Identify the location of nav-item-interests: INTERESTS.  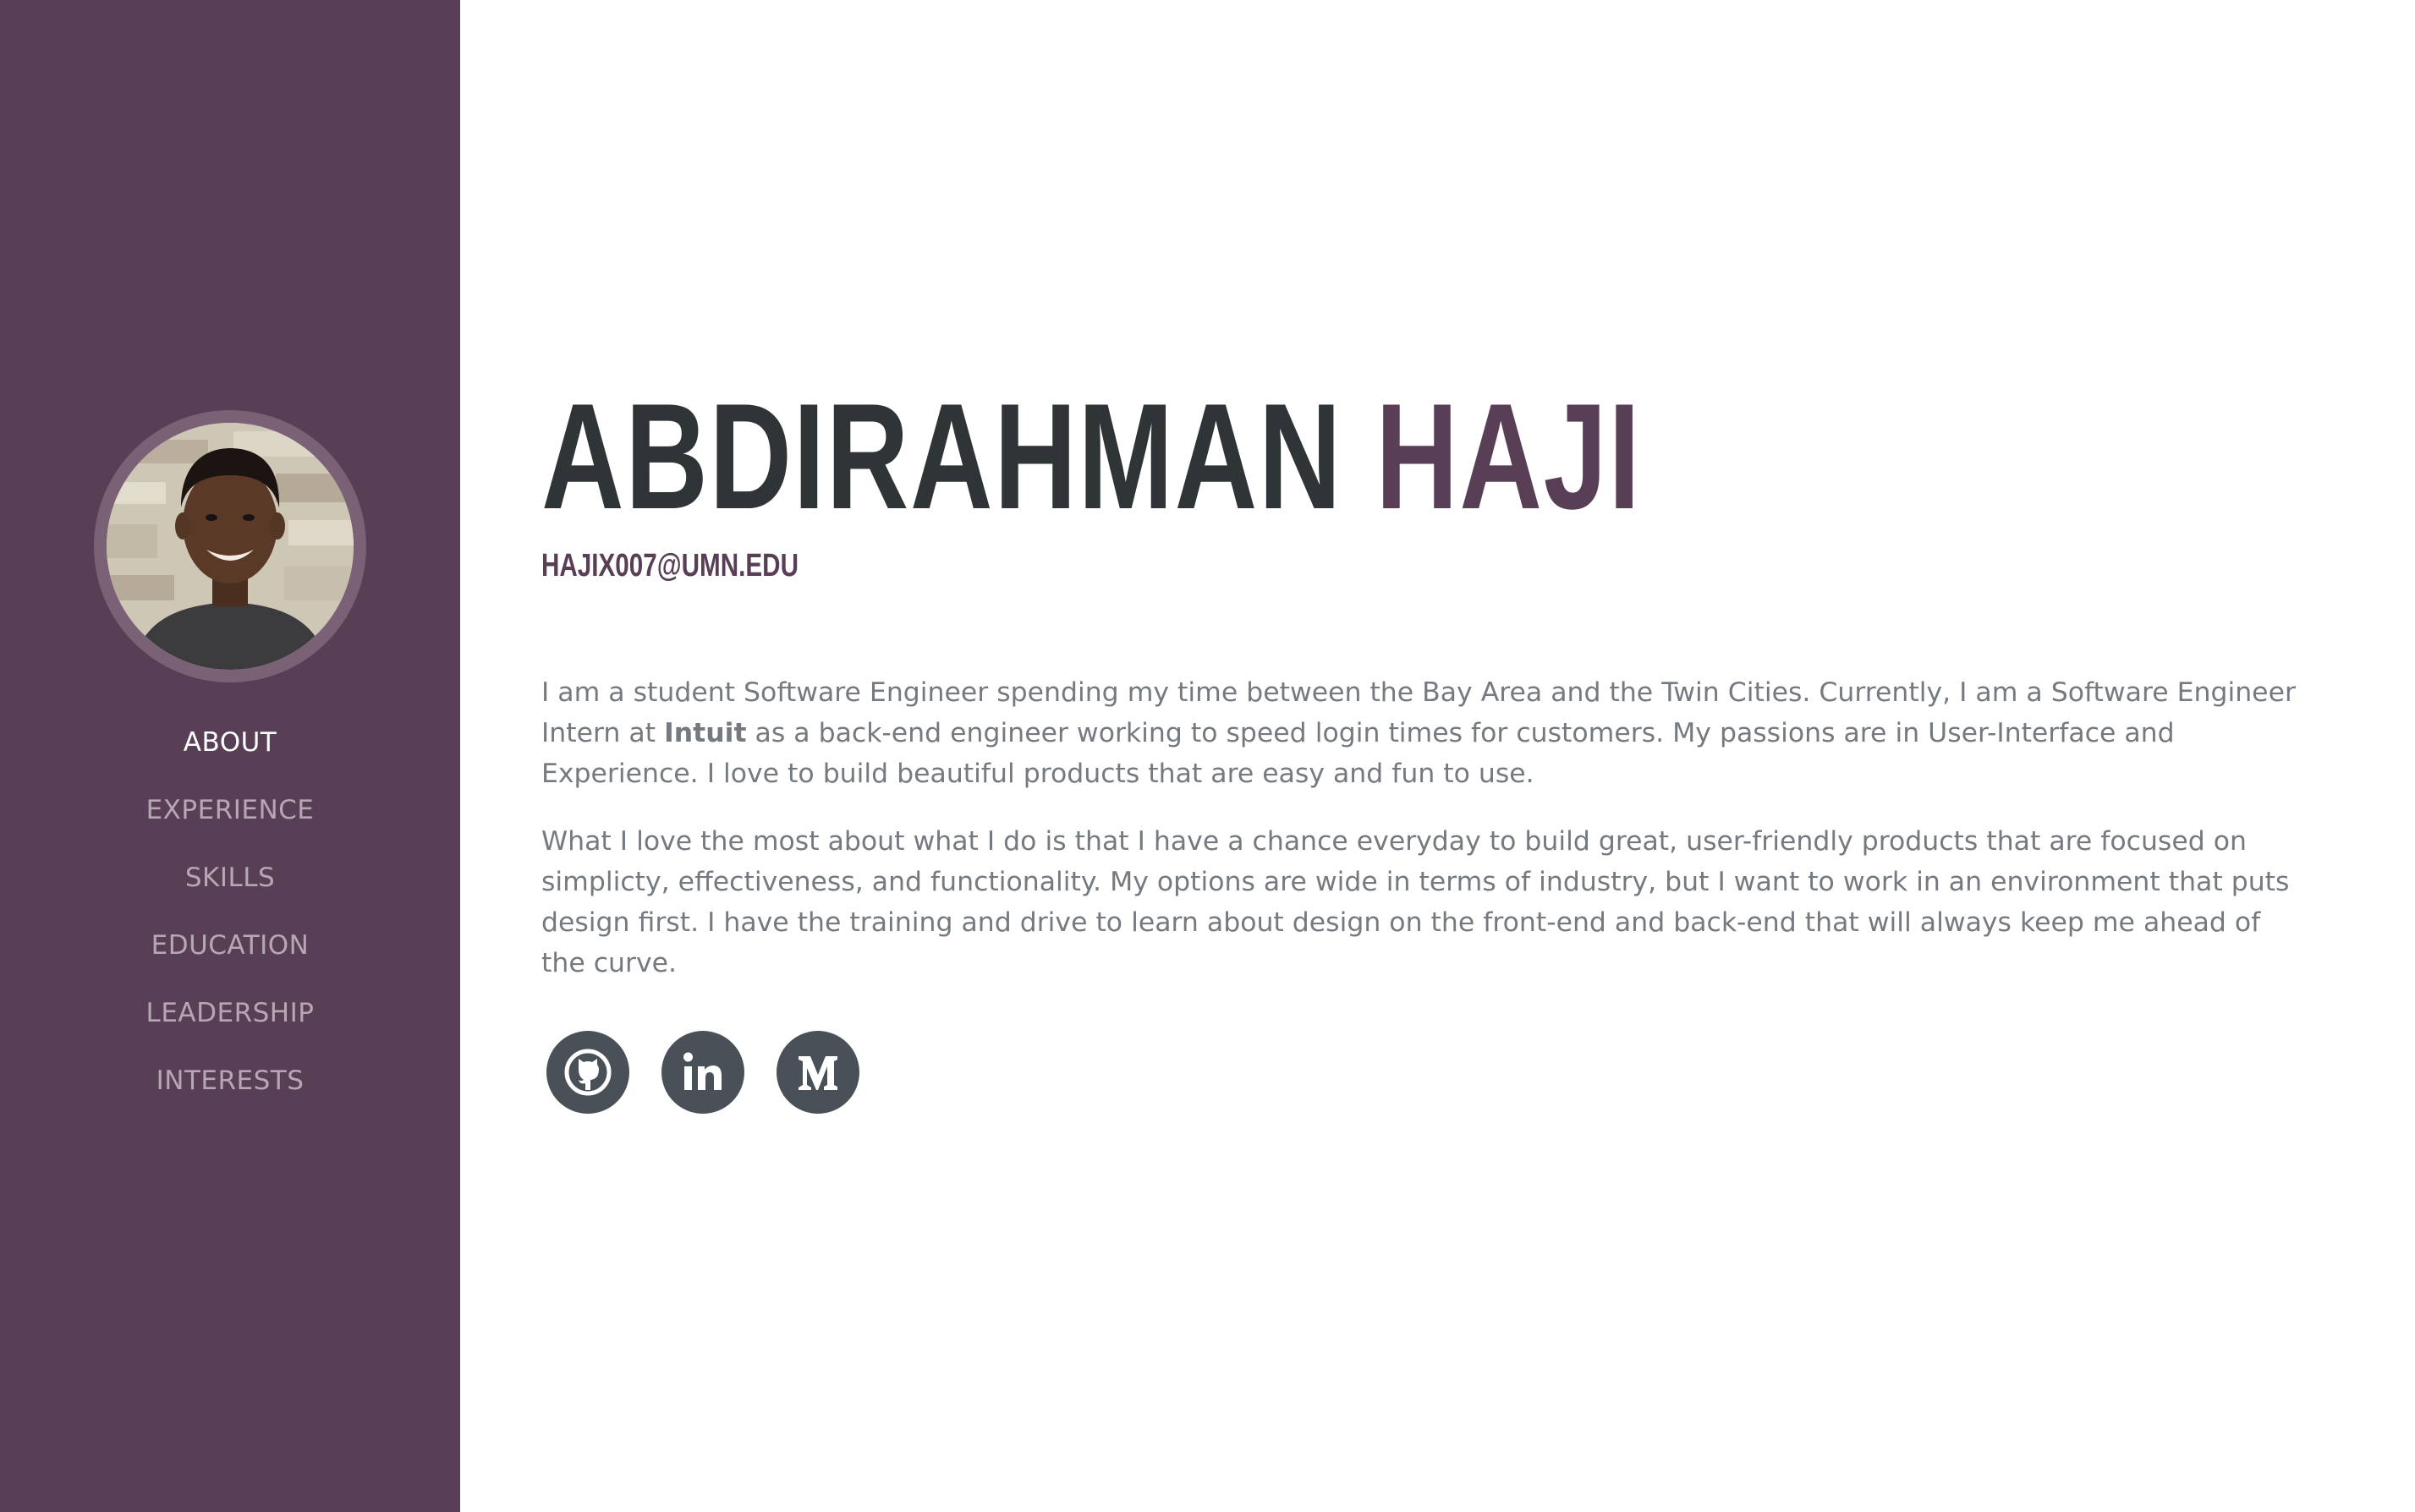
(230, 1091).